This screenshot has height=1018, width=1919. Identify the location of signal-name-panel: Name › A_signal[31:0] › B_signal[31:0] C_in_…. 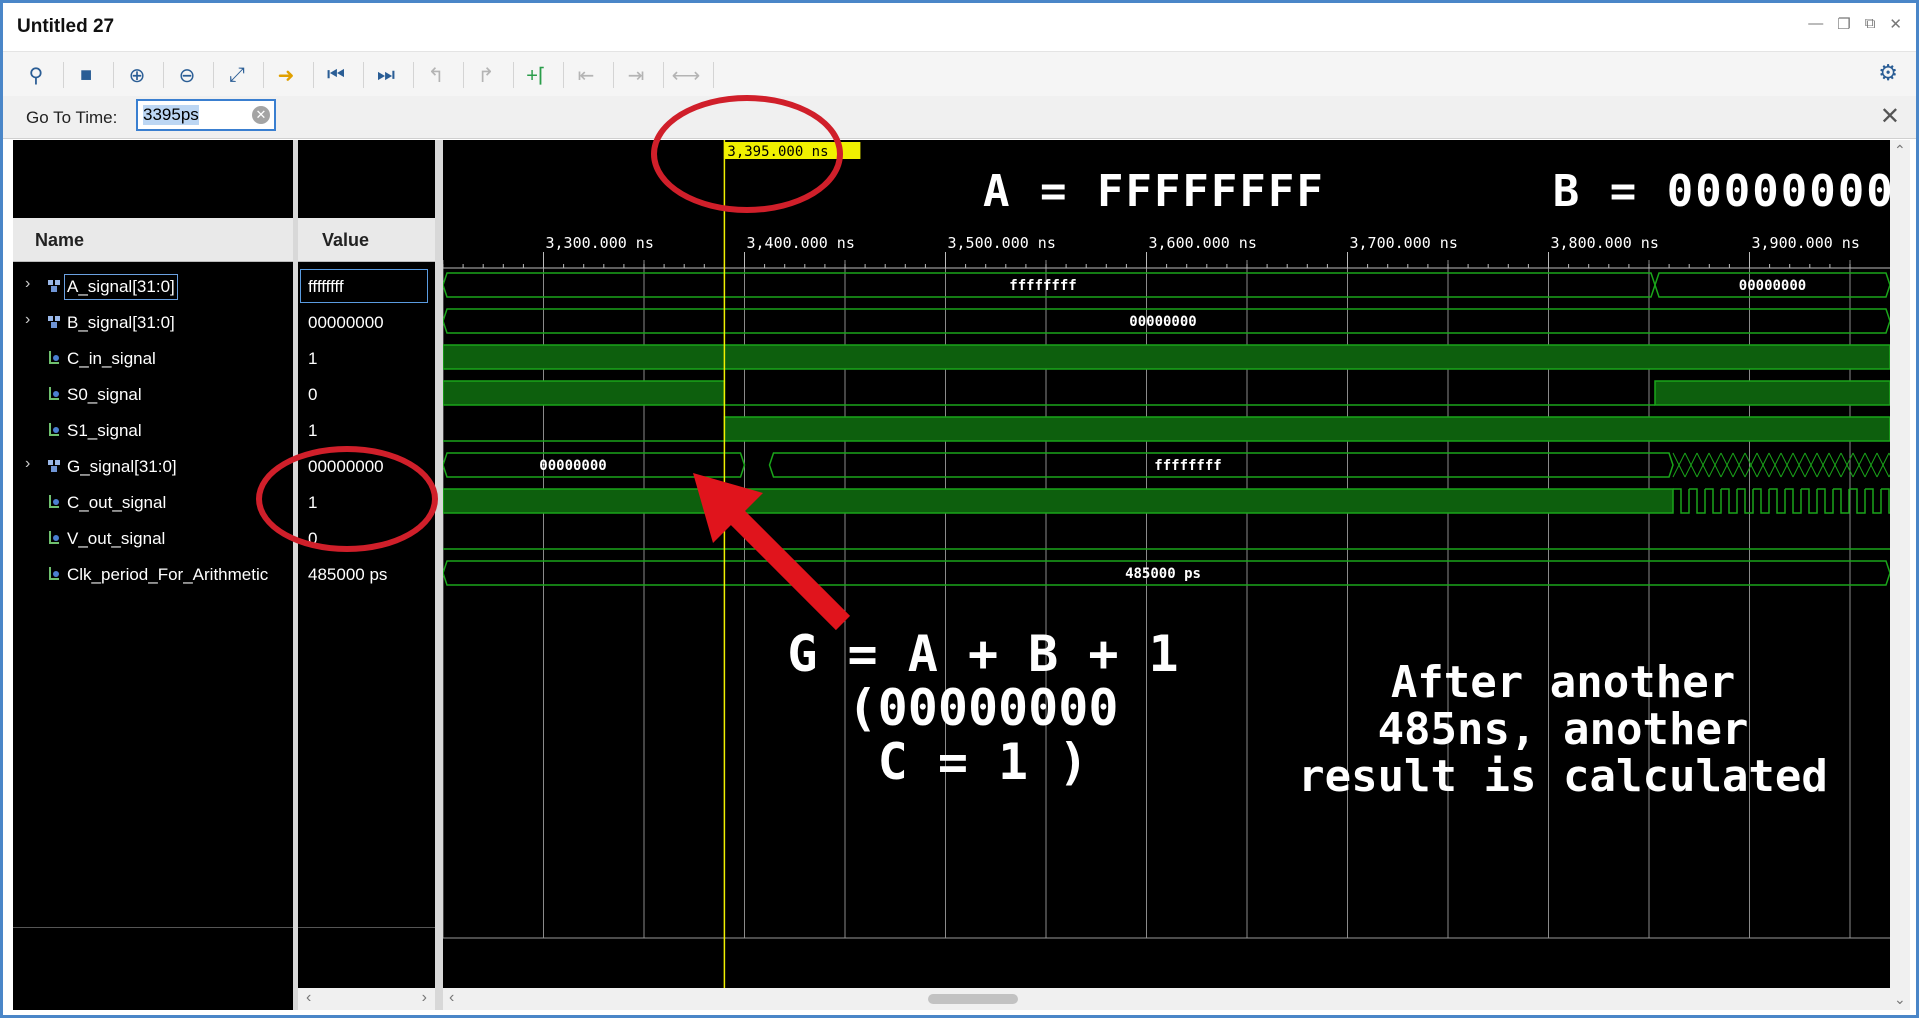
(153, 575).